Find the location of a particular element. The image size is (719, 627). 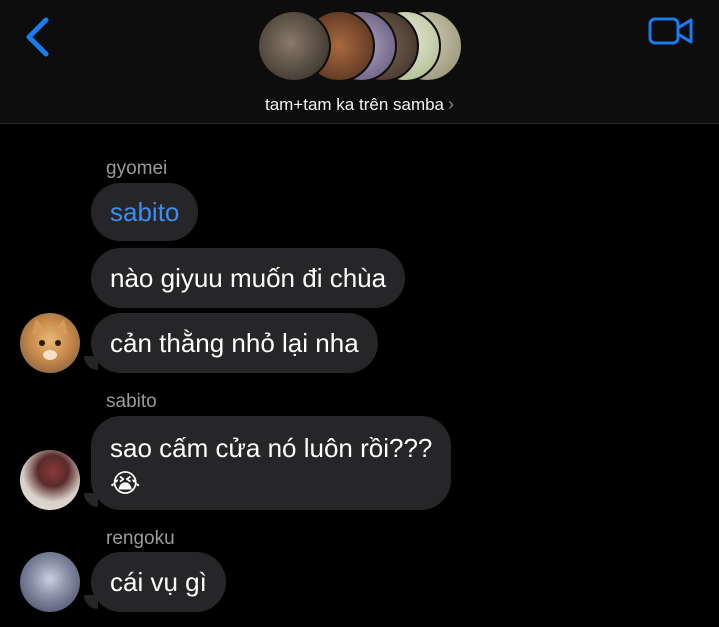

back-button is located at coordinates (40, 37).